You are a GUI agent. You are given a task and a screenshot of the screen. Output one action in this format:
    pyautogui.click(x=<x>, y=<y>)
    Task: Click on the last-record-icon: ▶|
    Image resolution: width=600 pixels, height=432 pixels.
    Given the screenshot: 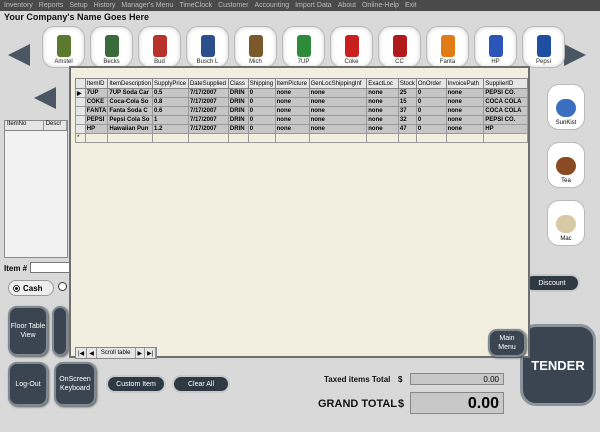 What is the action you would take?
    pyautogui.click(x=151, y=353)
    